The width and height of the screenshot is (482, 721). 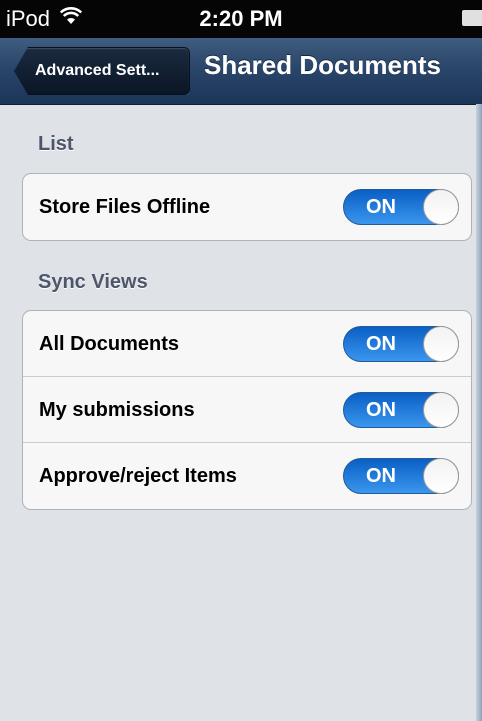 What do you see at coordinates (401, 410) in the screenshot?
I see `my-submissions-toggle: ON` at bounding box center [401, 410].